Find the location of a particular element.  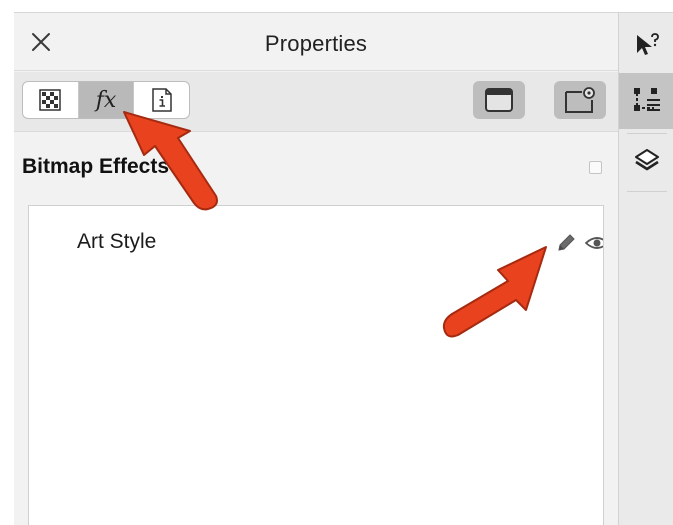

frame-icon is located at coordinates (499, 100).